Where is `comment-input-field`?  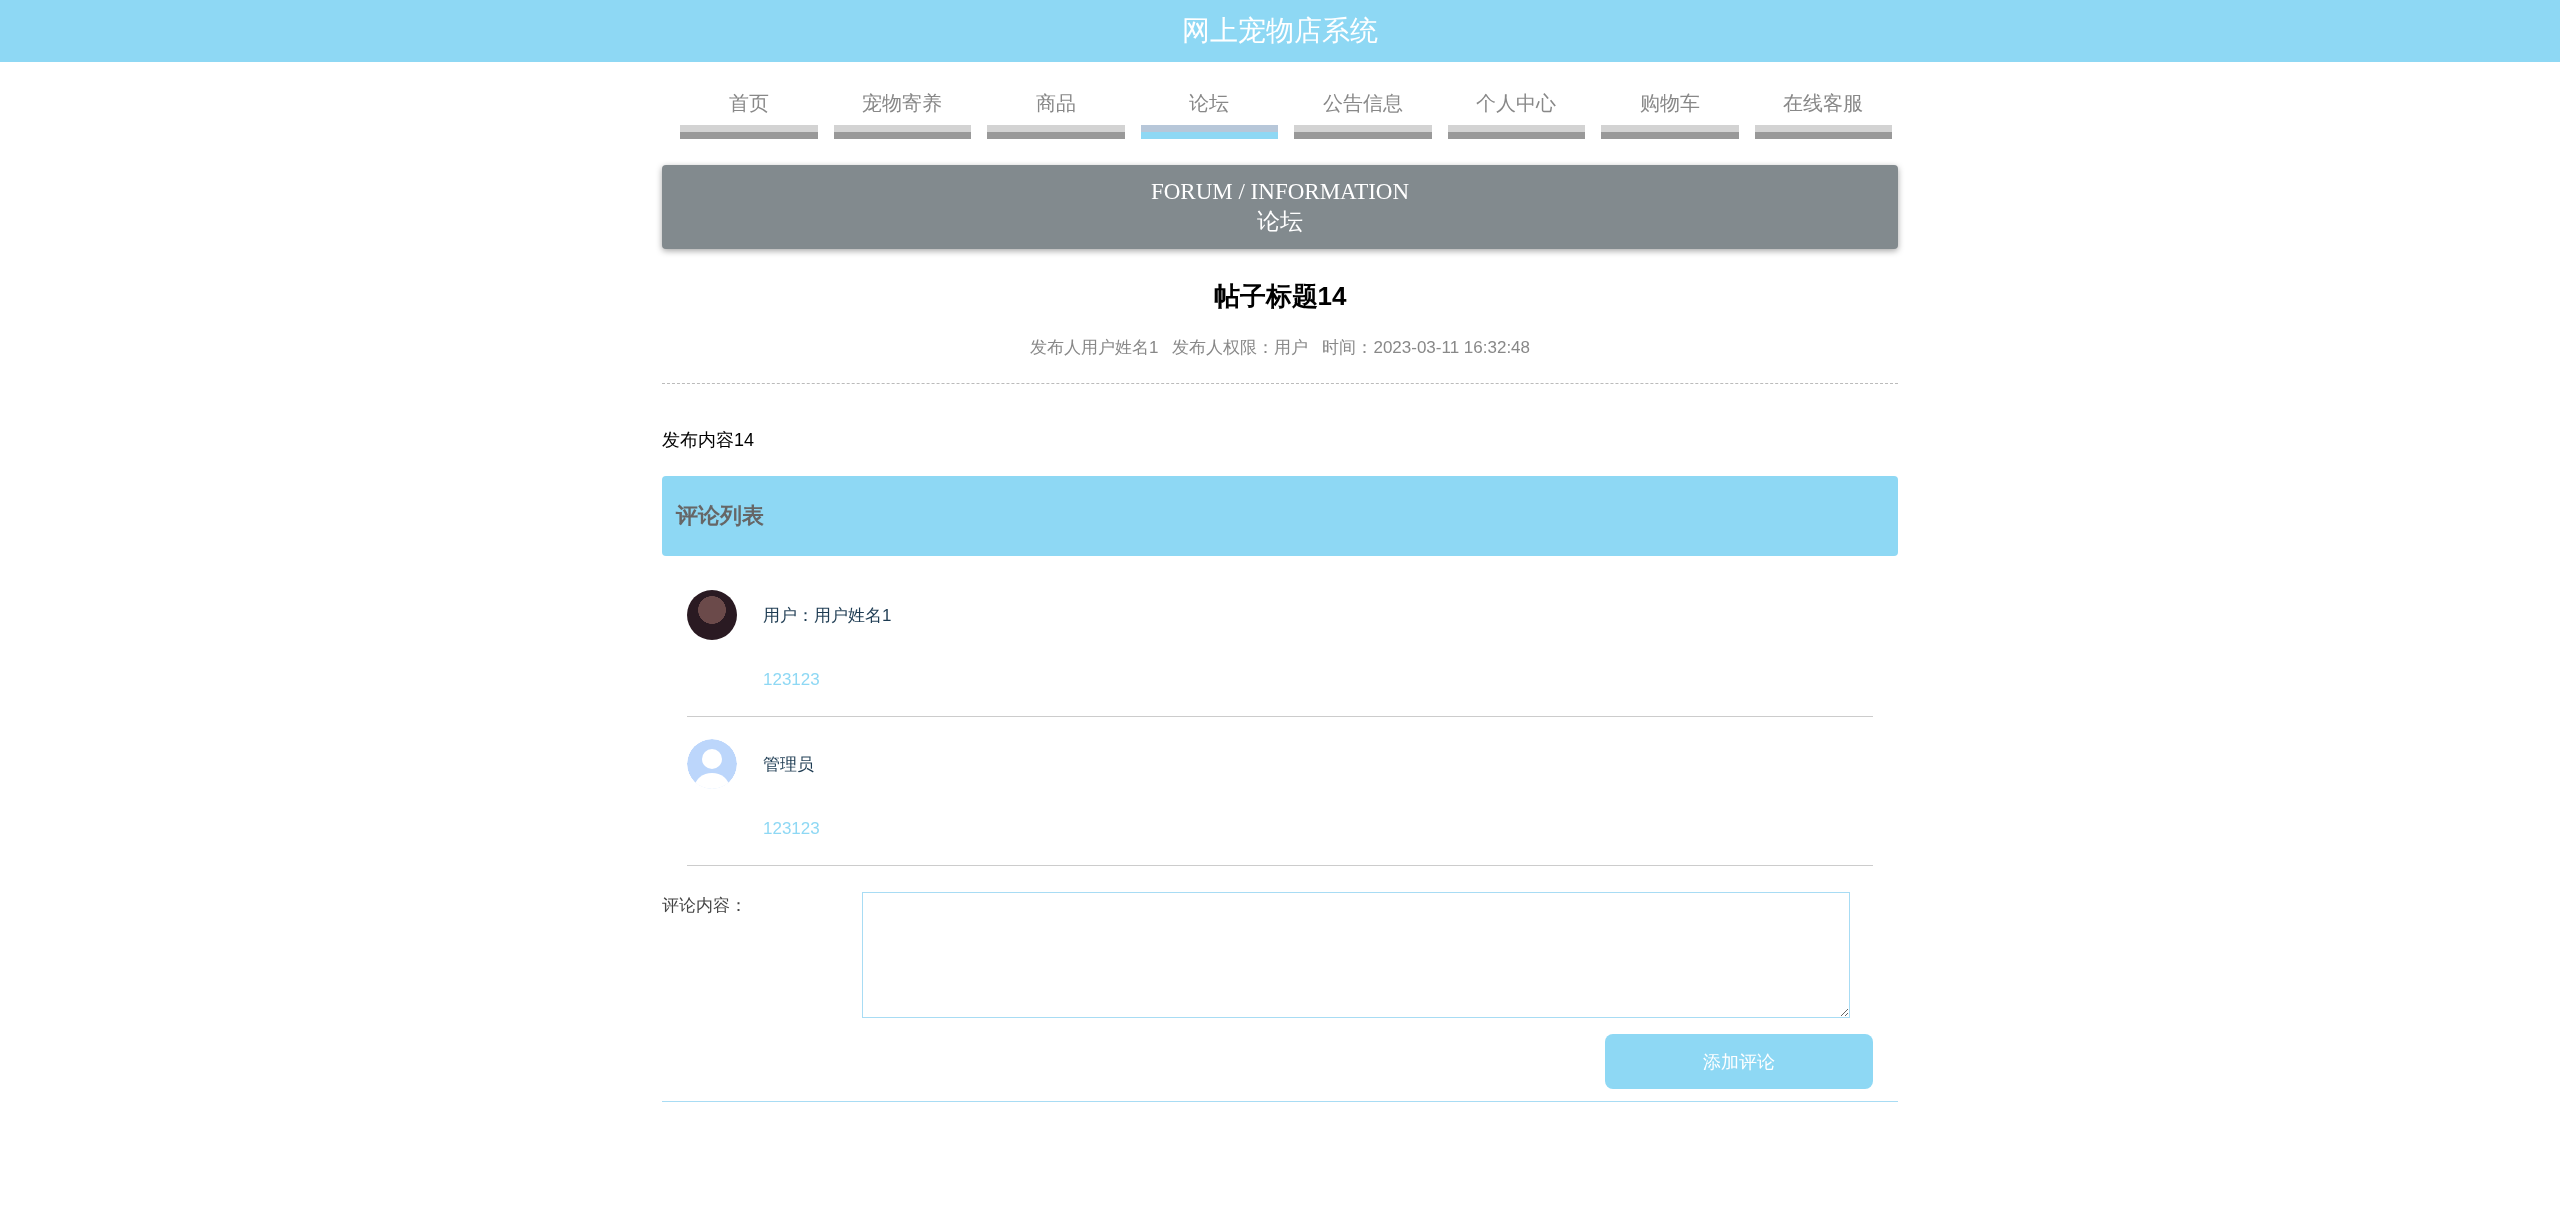
comment-input-field is located at coordinates (1356, 955).